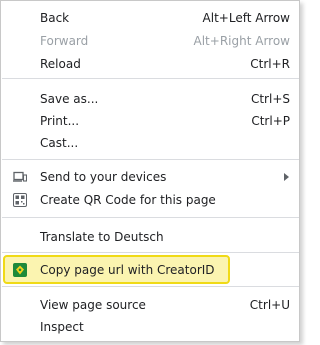  I want to click on menu-item-save-as: Save as... Ctrl+S, so click(150, 99).